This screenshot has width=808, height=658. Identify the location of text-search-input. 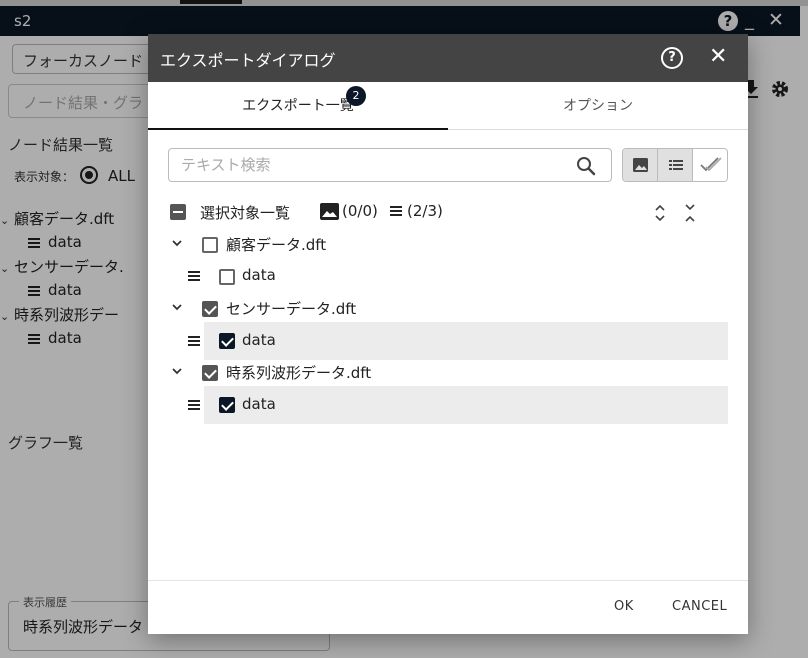
(371, 165).